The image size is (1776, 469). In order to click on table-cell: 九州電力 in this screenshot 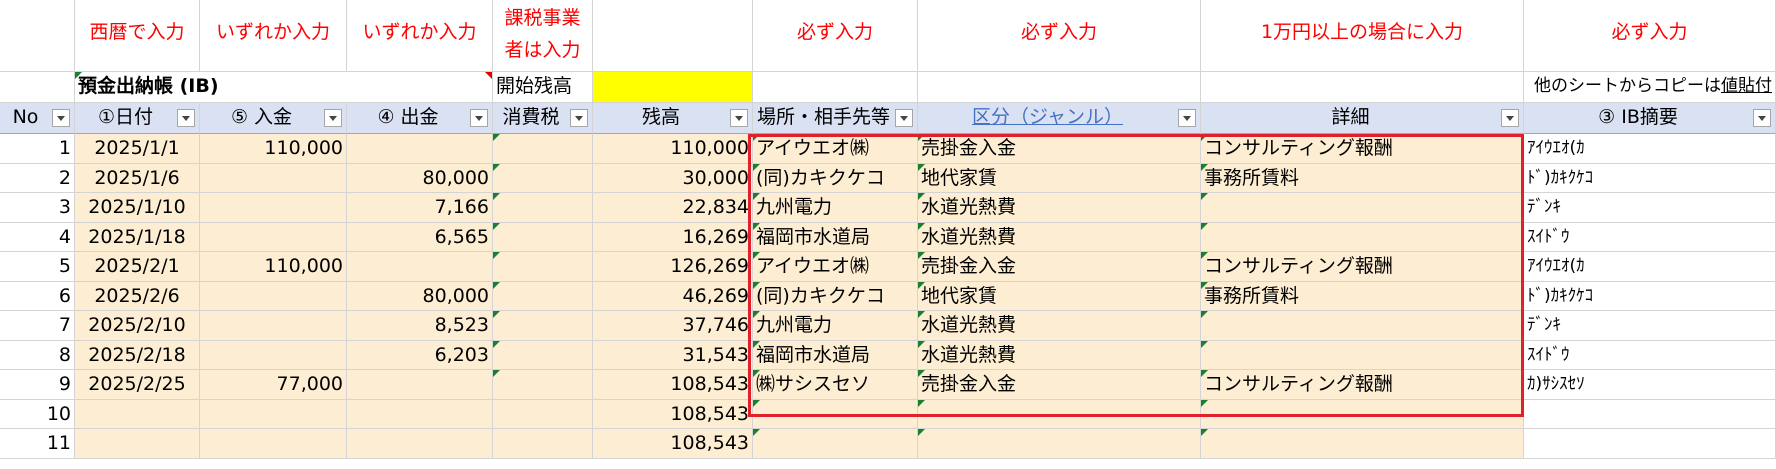, I will do `click(835, 326)`.